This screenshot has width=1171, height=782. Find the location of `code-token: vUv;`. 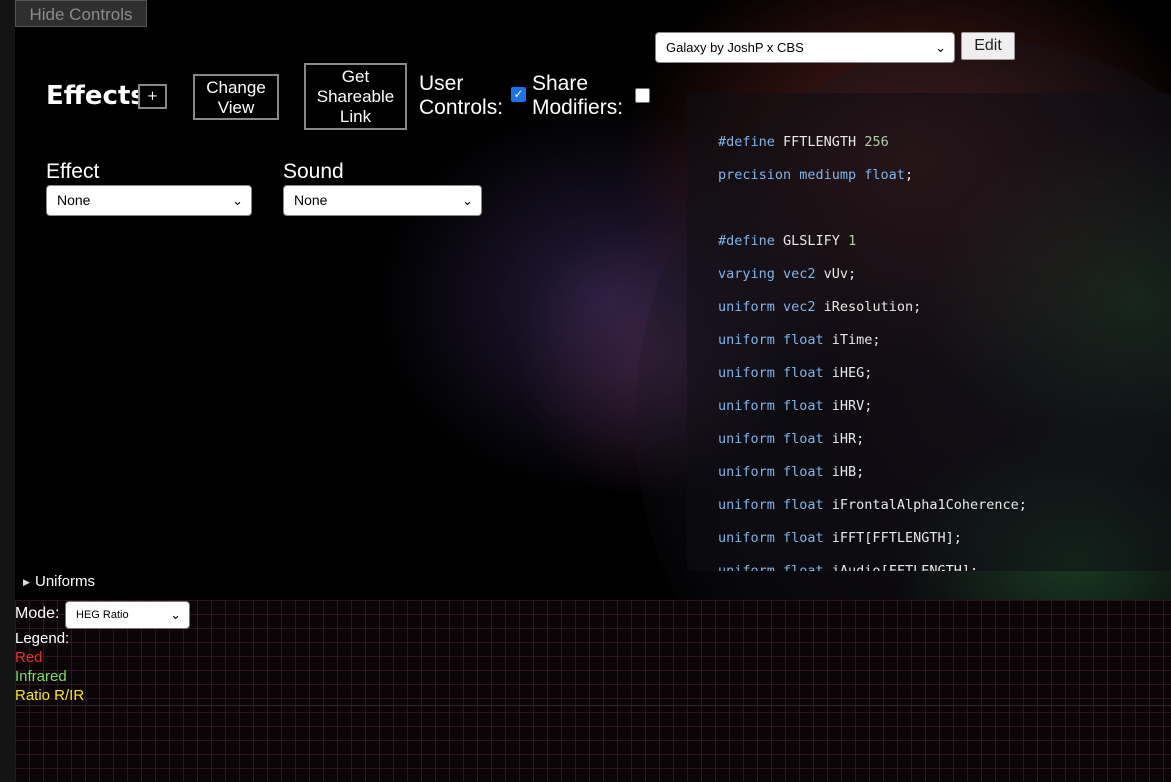

code-token: vUv; is located at coordinates (840, 274).